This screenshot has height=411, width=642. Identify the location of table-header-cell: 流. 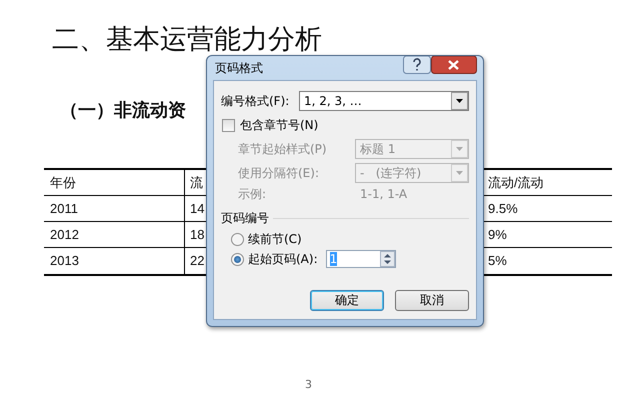
(196, 182).